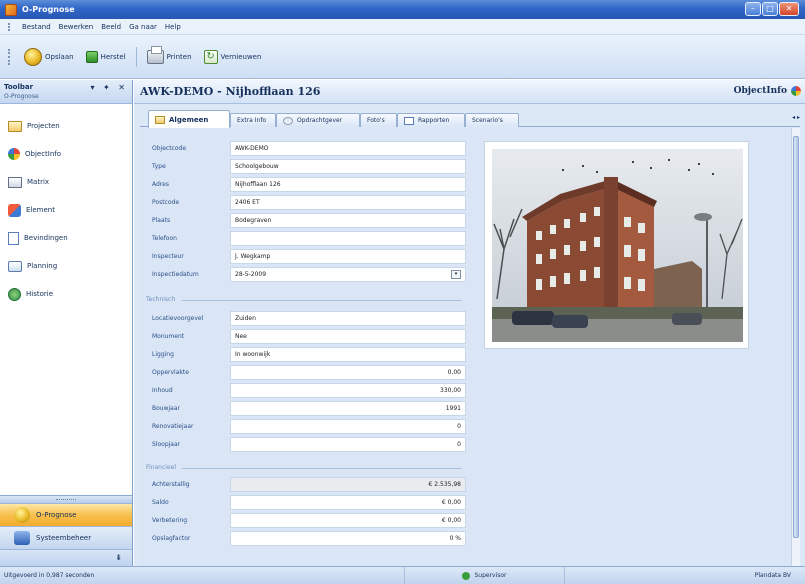 Image resolution: width=805 pixels, height=584 pixels. What do you see at coordinates (109, 87) in the screenshot?
I see `pane-controls: ▾ ✦ ✕` at bounding box center [109, 87].